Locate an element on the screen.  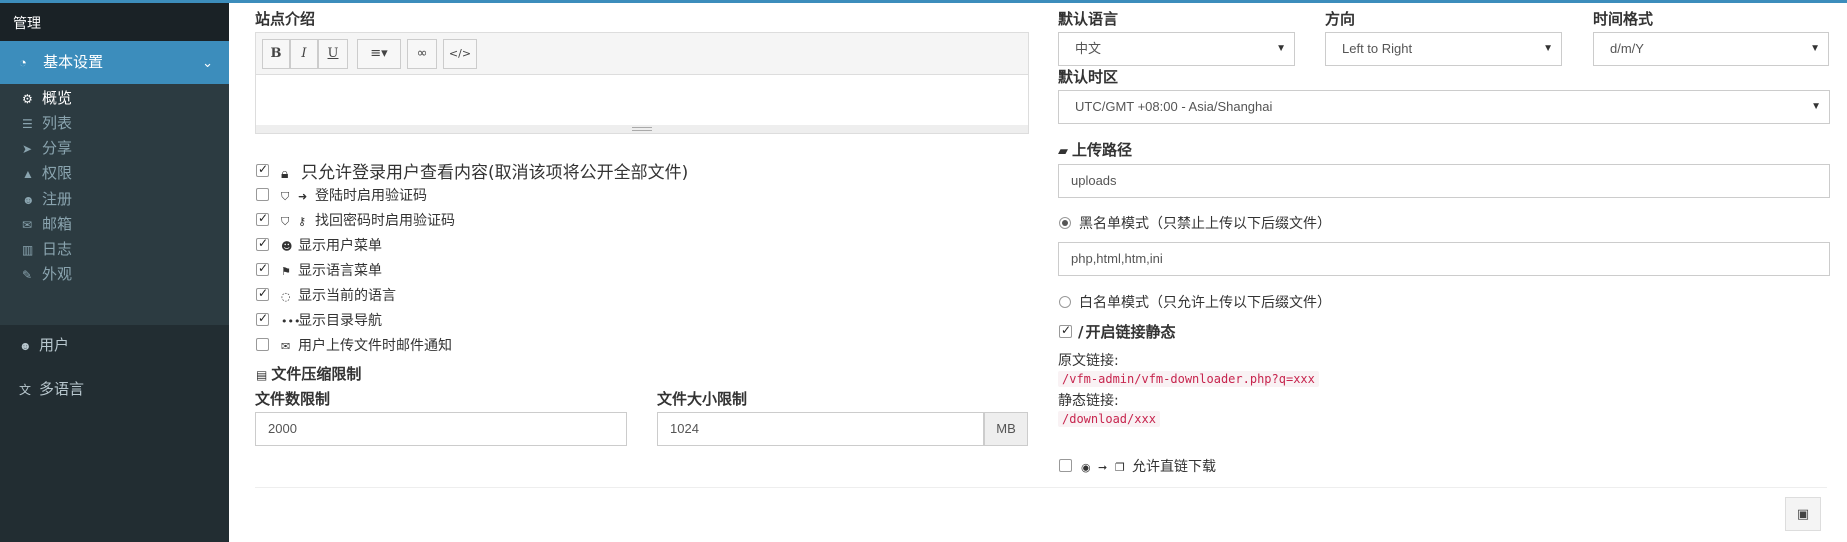
current-language-option: ◌ 显示当前的语言 is located at coordinates (338, 296).